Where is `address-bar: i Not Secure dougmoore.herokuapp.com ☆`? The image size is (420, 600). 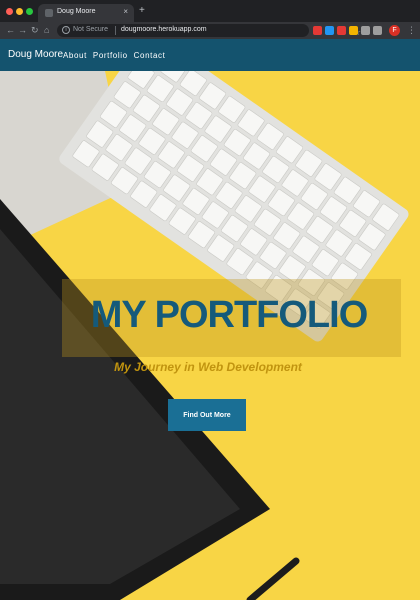
address-bar: i Not Secure dougmoore.herokuapp.com ☆ is located at coordinates (209, 30).